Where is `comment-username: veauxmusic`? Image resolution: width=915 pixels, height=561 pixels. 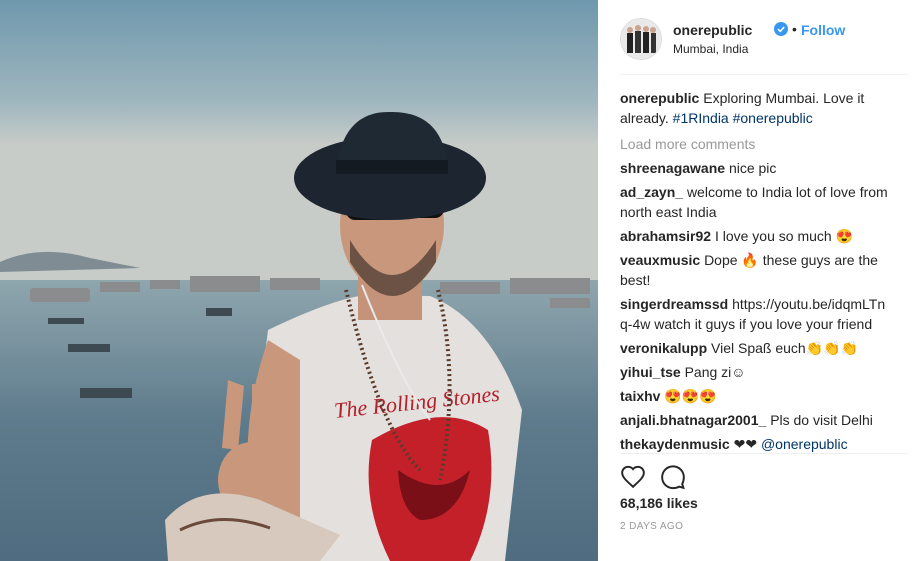
comment-username: veauxmusic is located at coordinates (660, 260).